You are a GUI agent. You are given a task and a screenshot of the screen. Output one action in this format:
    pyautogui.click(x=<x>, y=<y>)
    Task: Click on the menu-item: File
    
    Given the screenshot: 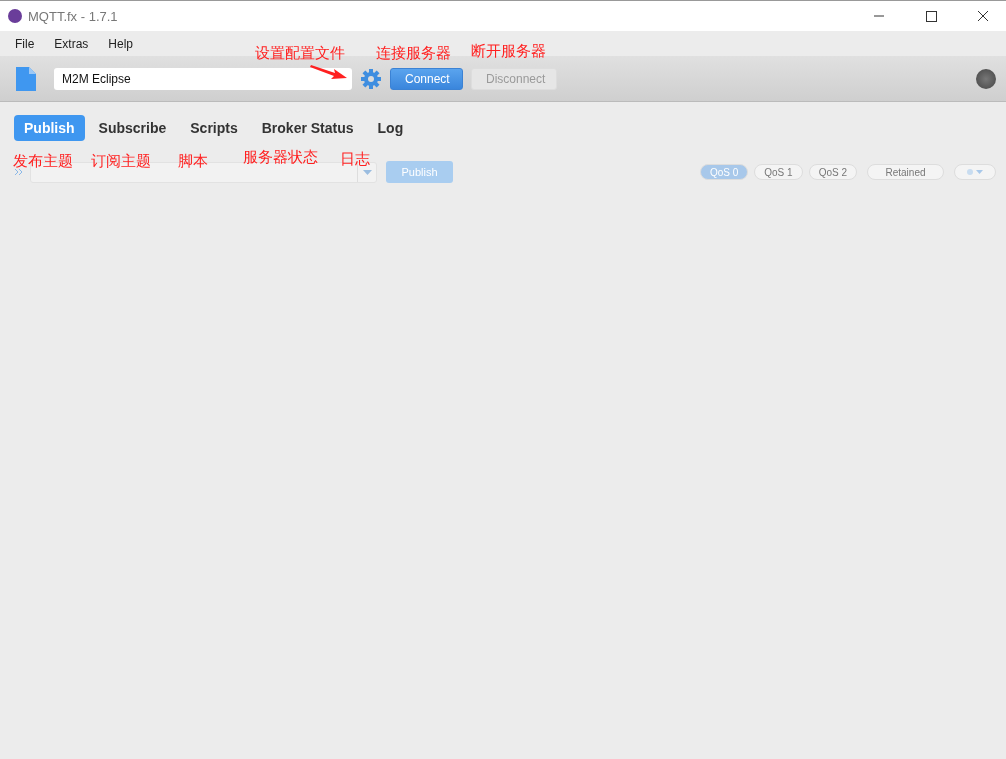 What is the action you would take?
    pyautogui.click(x=25, y=43)
    